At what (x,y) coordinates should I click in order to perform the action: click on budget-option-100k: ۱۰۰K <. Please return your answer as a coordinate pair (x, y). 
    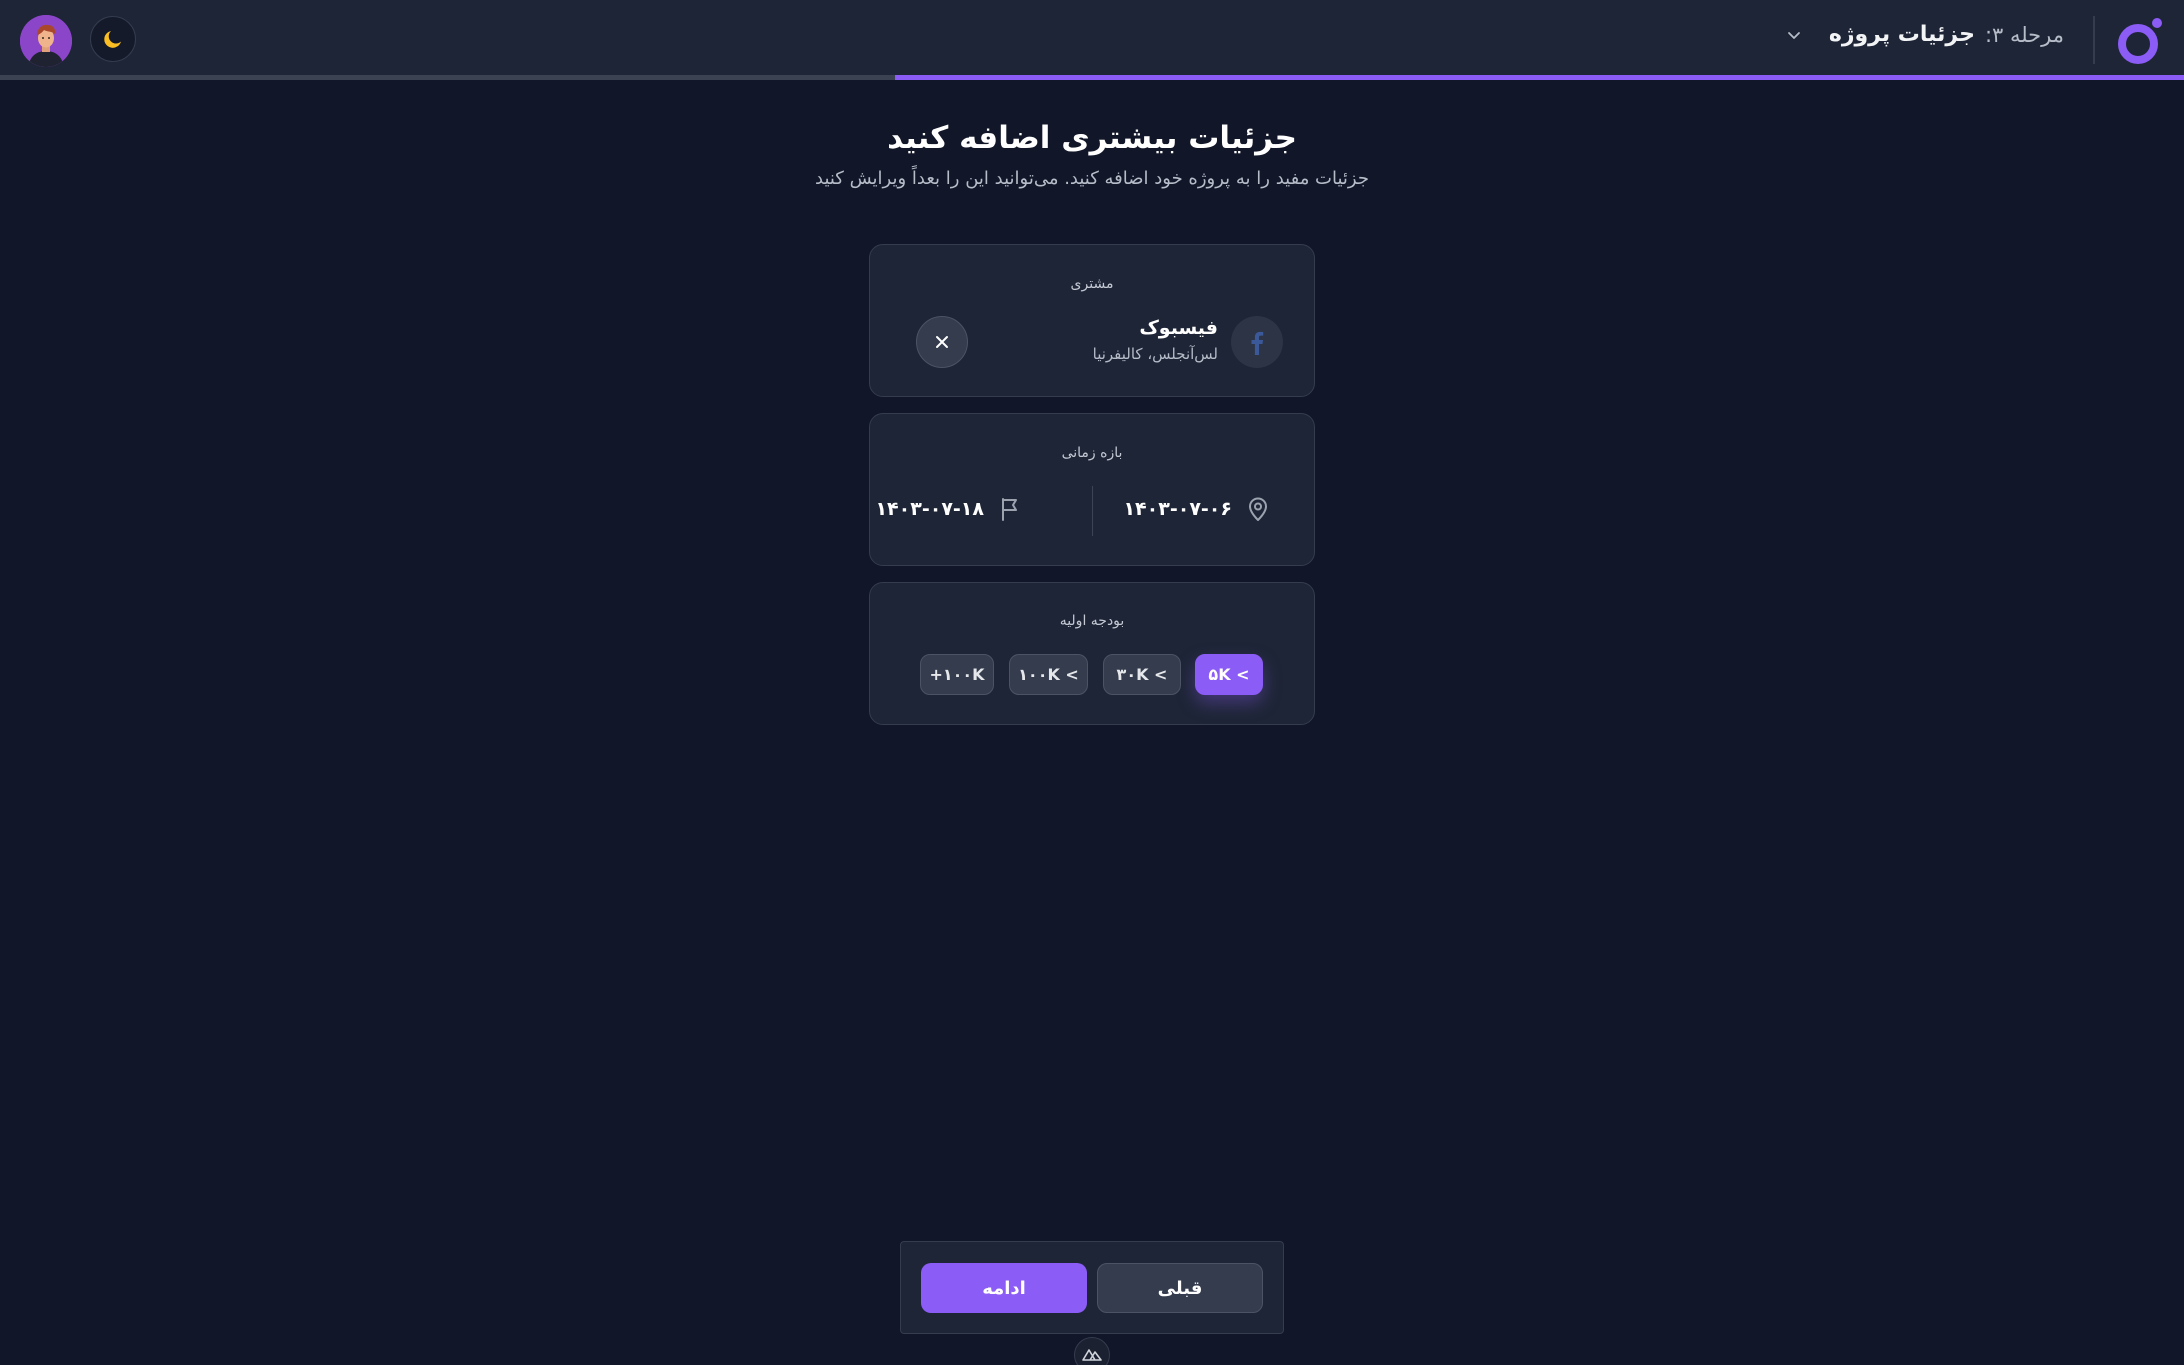
    Looking at the image, I should click on (1048, 674).